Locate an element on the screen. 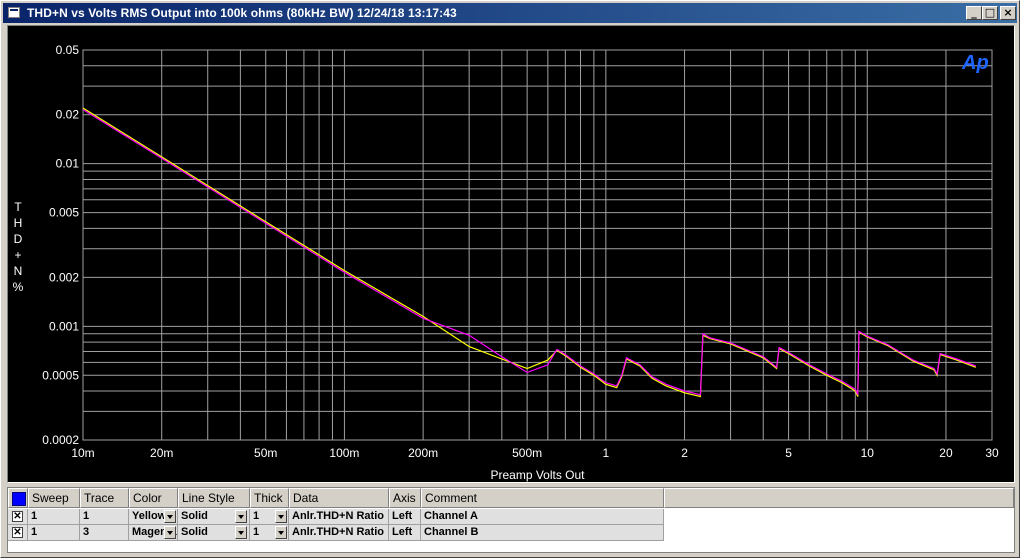 The width and height of the screenshot is (1020, 558). row-comment: Channel B is located at coordinates (542, 533).